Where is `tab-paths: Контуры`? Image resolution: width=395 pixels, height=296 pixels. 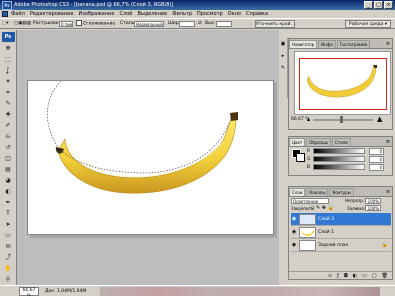
tab-paths: Контуры is located at coordinates (341, 192).